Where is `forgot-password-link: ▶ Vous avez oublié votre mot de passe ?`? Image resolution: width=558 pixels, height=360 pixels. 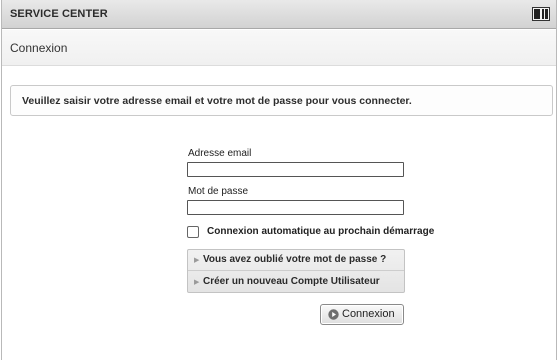 forgot-password-link: ▶ Vous avez oublié votre mot de passe ? is located at coordinates (296, 260).